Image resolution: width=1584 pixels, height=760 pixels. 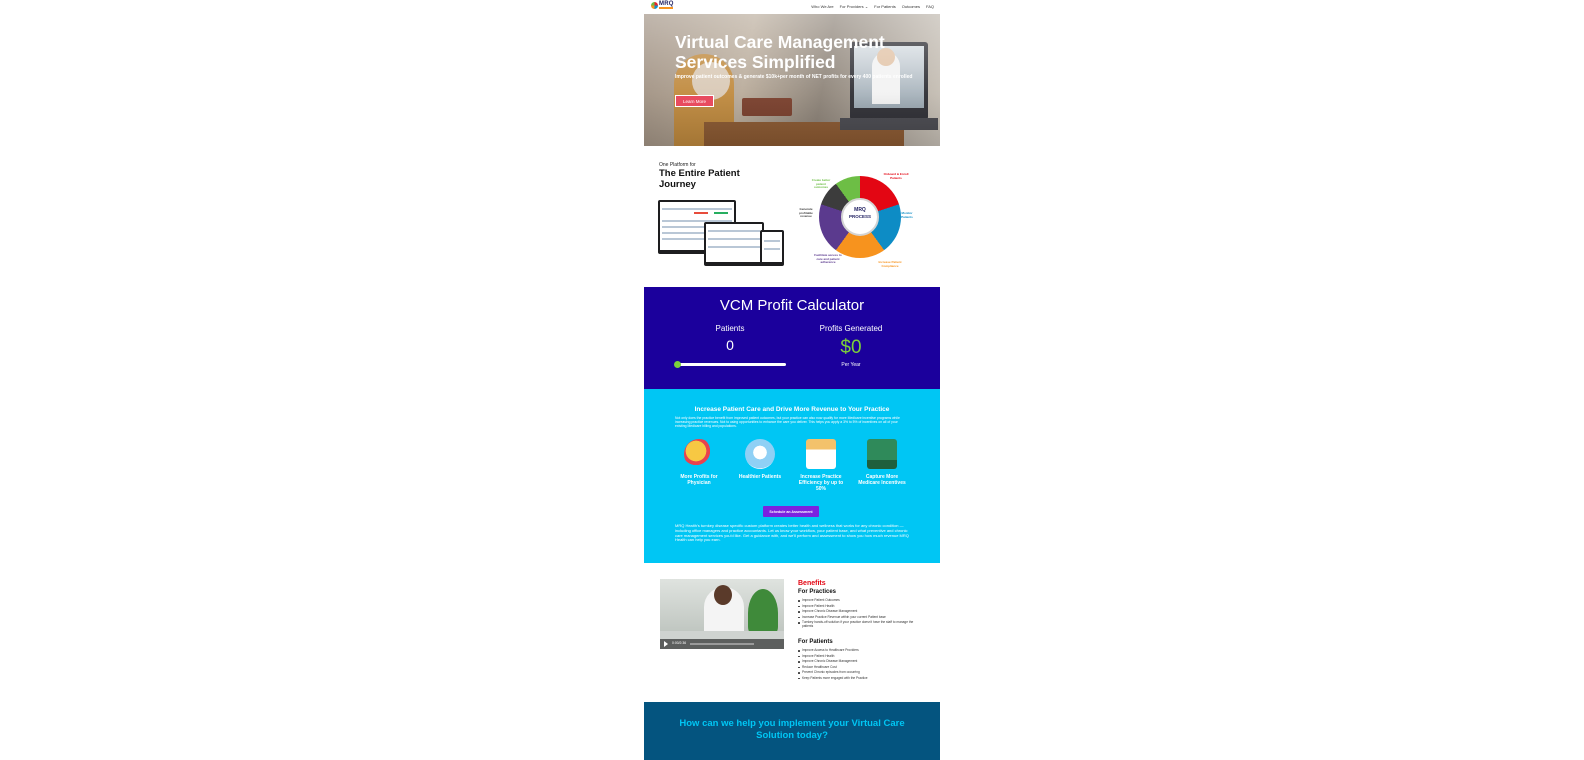 I want to click on process-label-revenue: Generate profitable revenue, so click(x=806, y=213).